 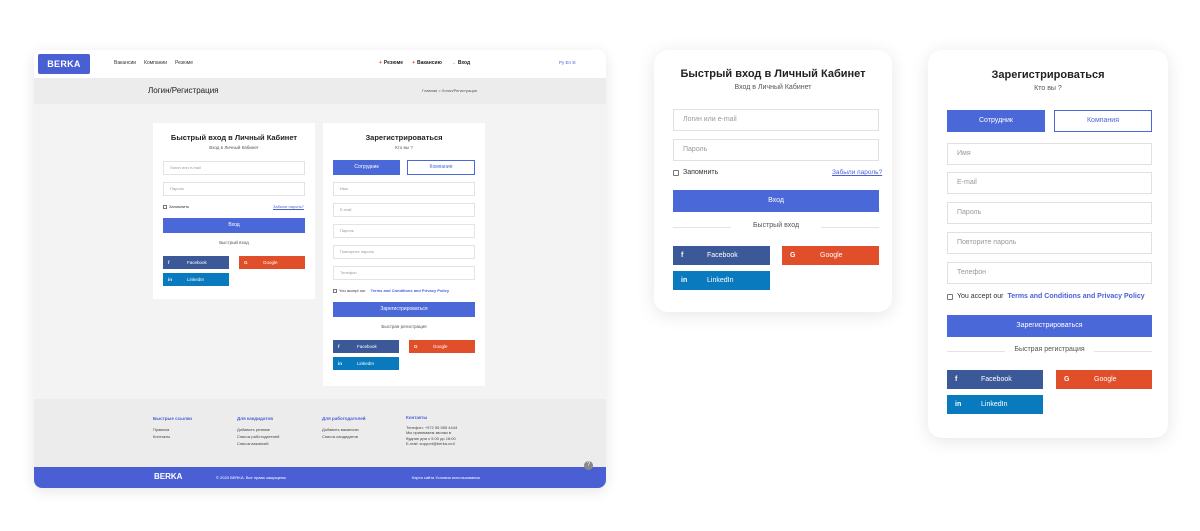 What do you see at coordinates (344, 429) in the screenshot?
I see `footer-link: Добавить вакансию` at bounding box center [344, 429].